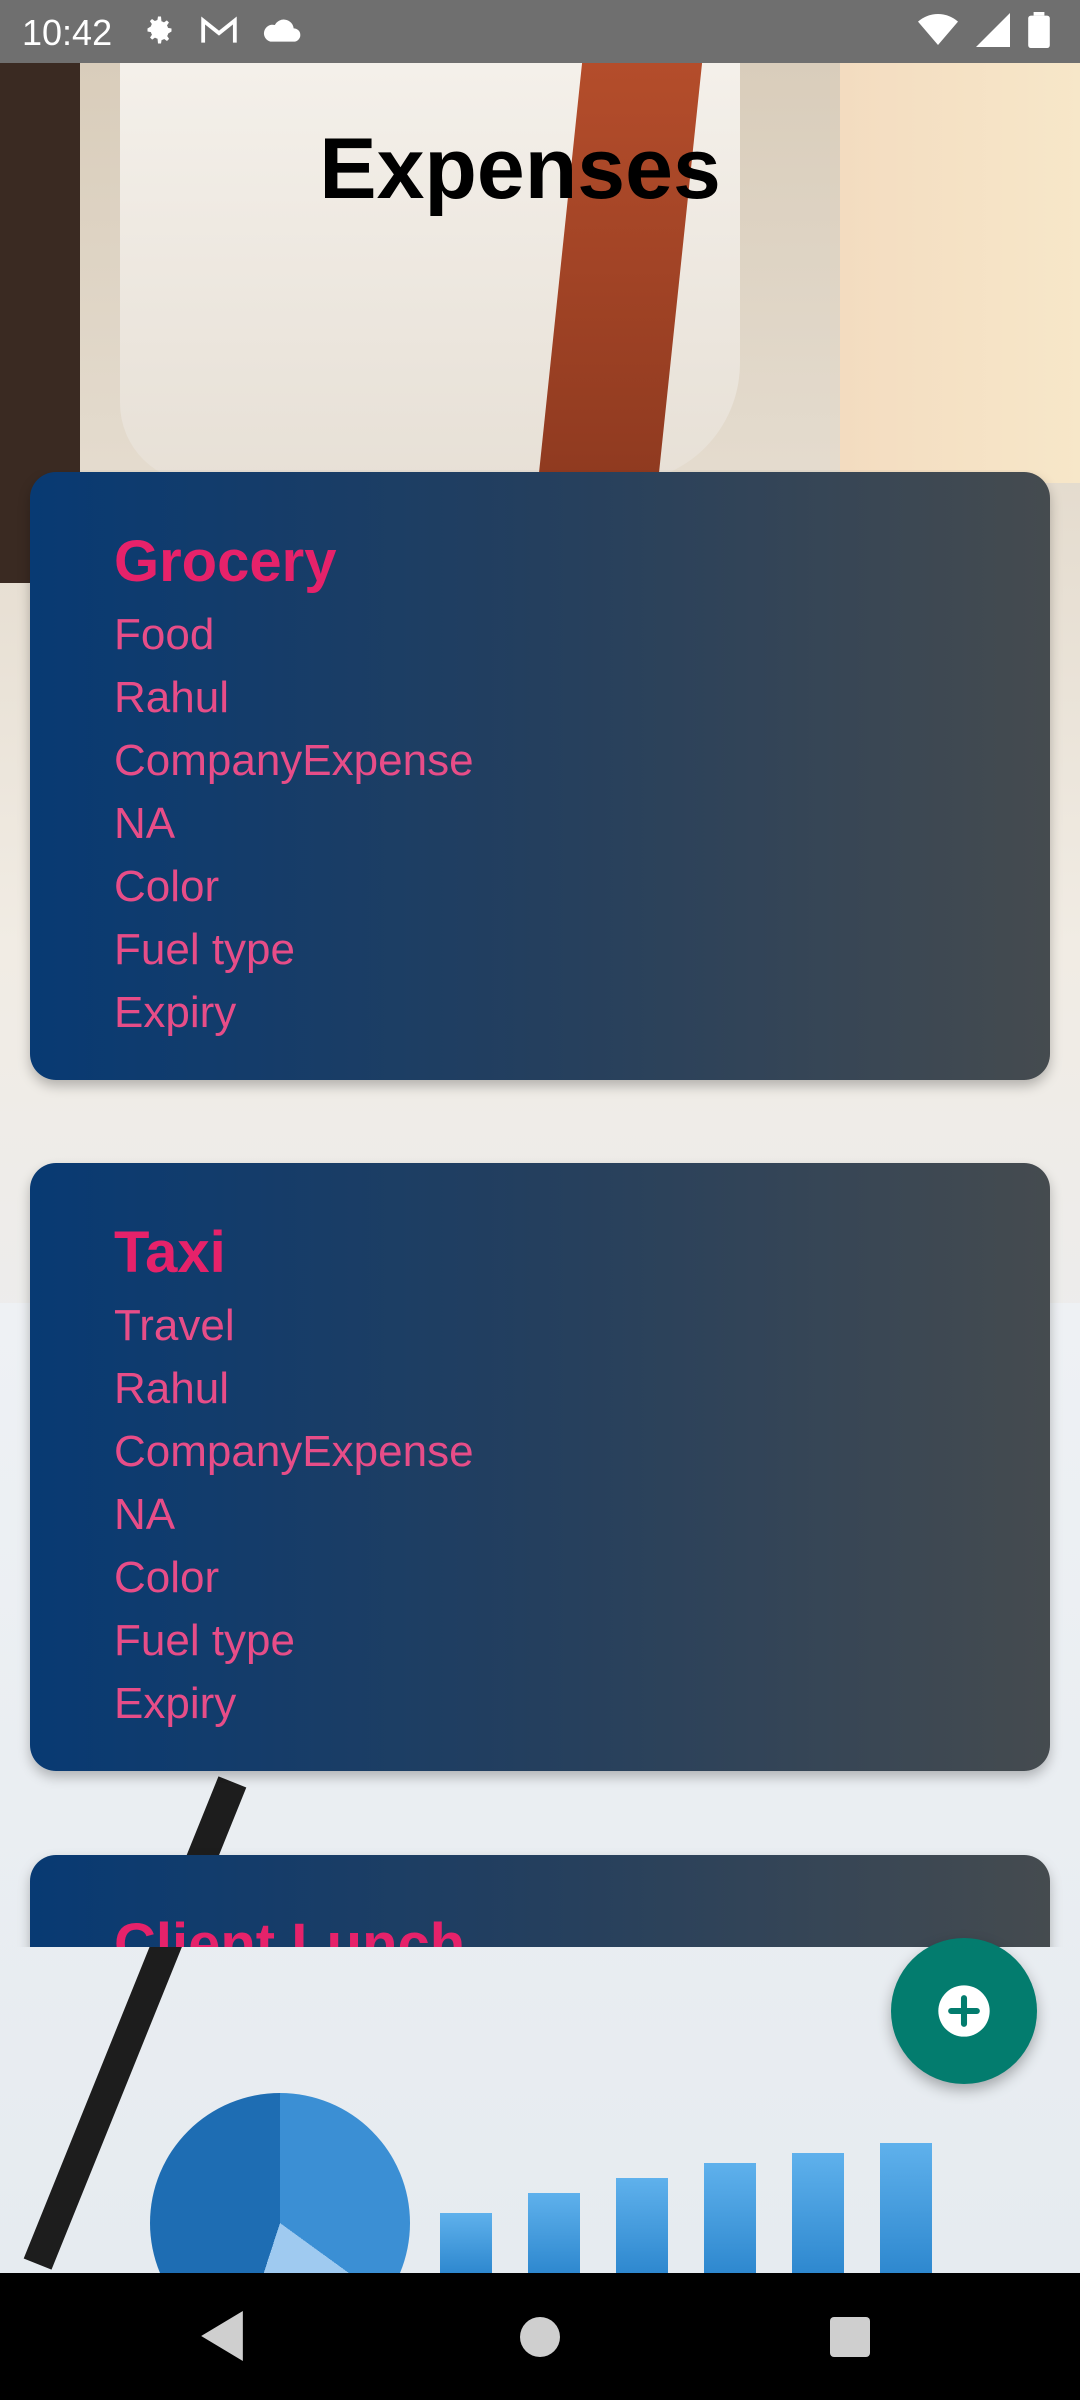 This screenshot has height=2400, width=1080. What do you see at coordinates (540, 31) in the screenshot?
I see `status-bar: 10:42` at bounding box center [540, 31].